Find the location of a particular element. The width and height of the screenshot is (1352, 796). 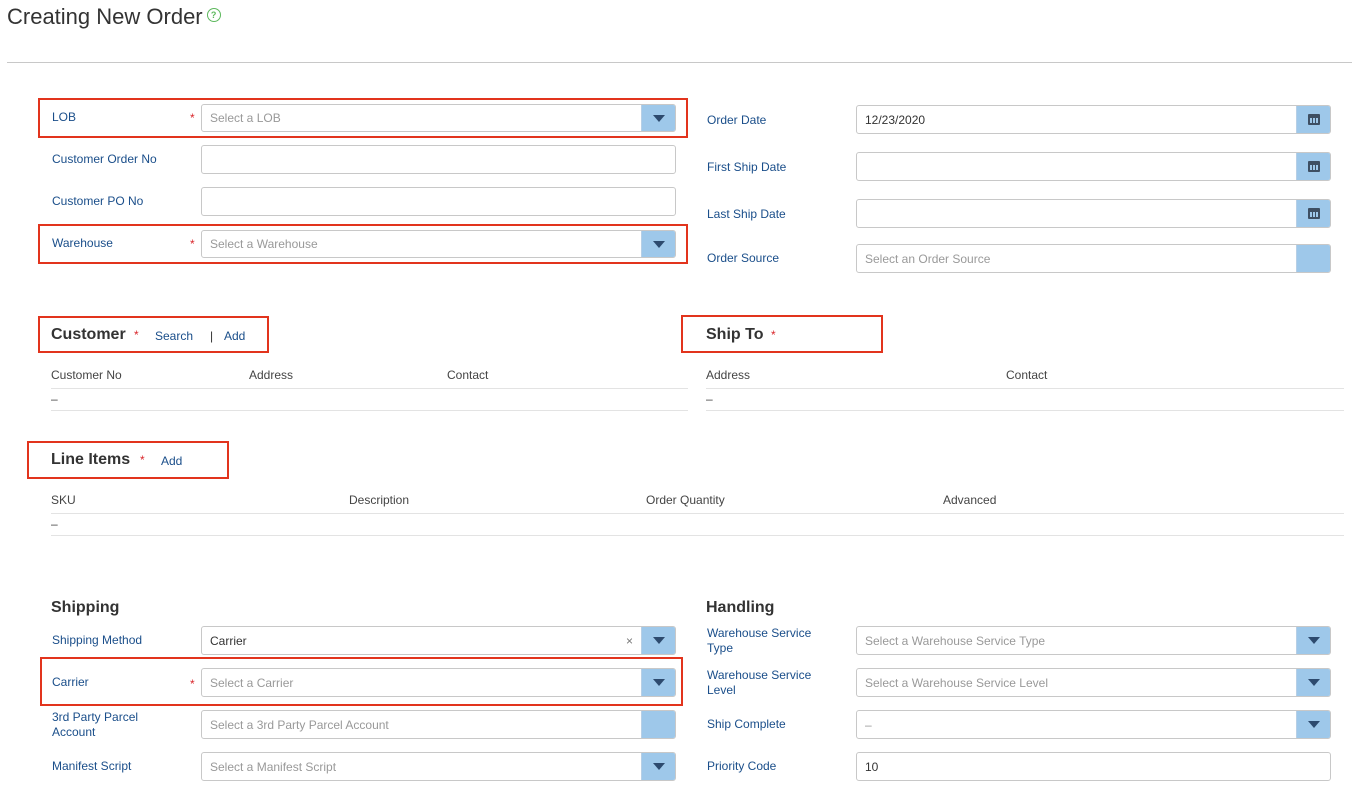

lob-dropdown-button is located at coordinates (658, 118).